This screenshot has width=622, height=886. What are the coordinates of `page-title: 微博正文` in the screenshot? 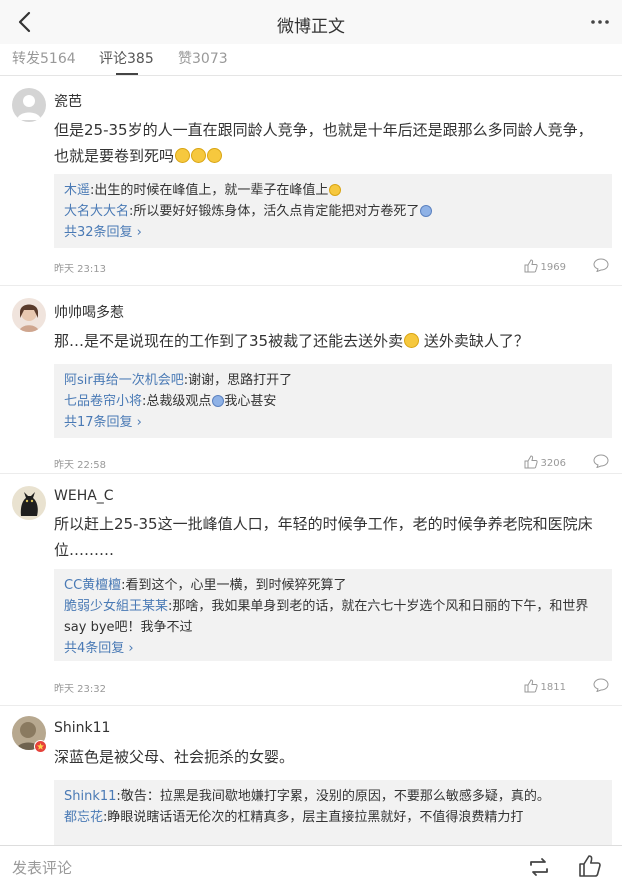 It's located at (311, 27).